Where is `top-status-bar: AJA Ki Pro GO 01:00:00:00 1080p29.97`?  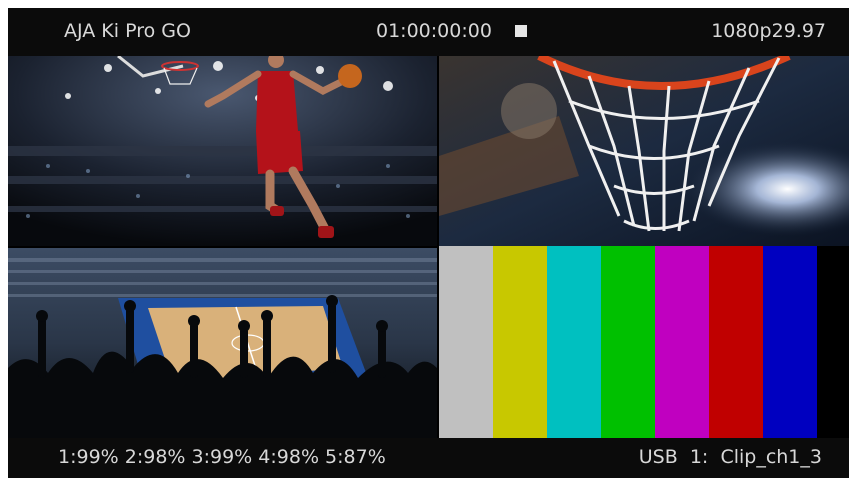 top-status-bar: AJA Ki Pro GO 01:00:00:00 1080p29.97 is located at coordinates (428, 32).